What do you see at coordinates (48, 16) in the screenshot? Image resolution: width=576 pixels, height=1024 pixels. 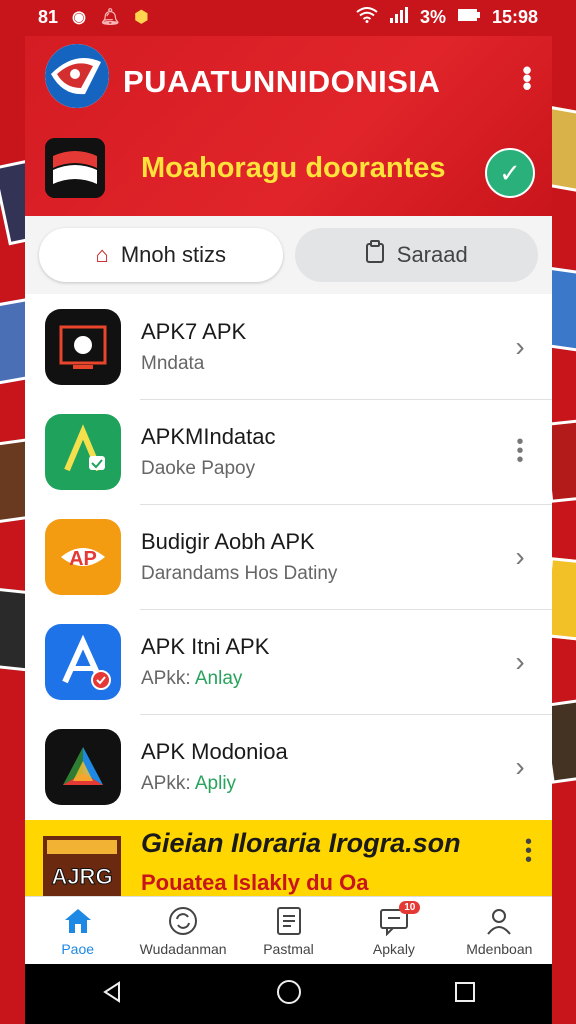 I see `status-left-text: 81` at bounding box center [48, 16].